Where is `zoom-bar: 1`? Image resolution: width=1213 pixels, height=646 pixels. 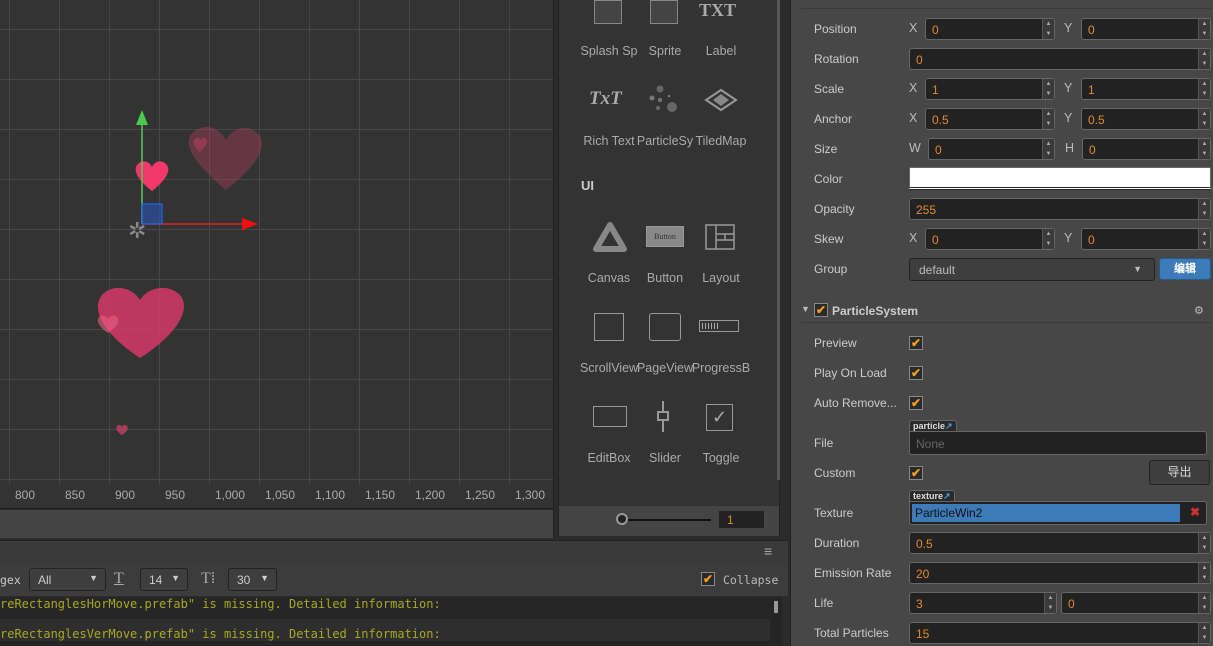
zoom-bar: 1 is located at coordinates (669, 521).